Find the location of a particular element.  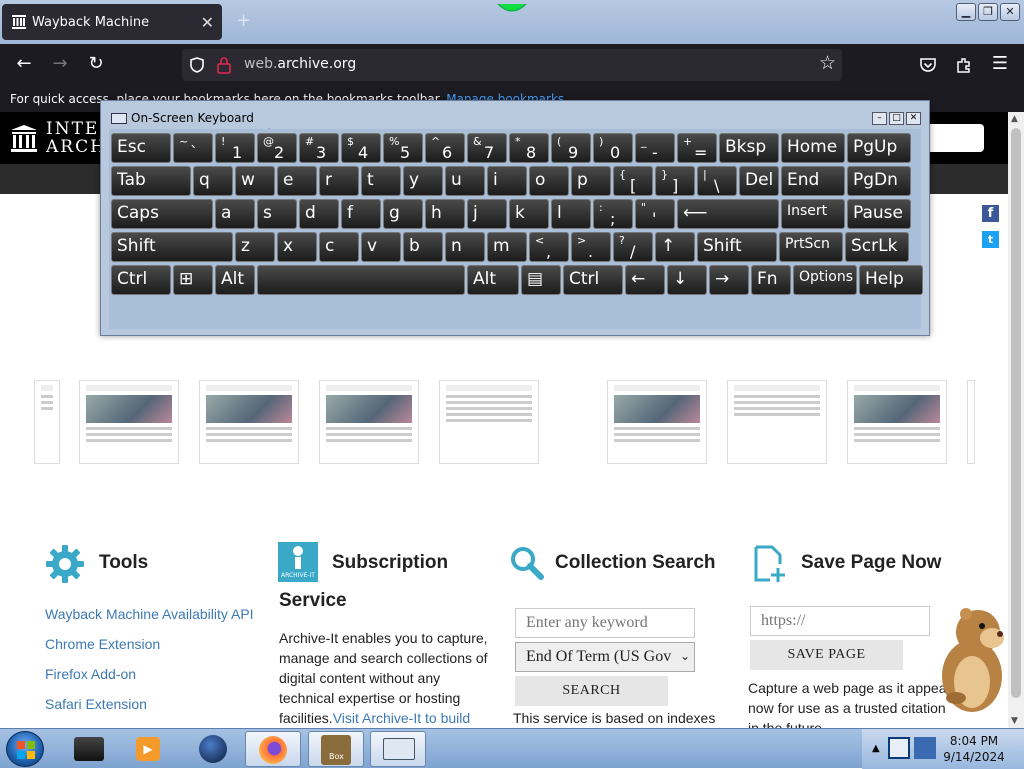

key-help: Help is located at coordinates (891, 280).